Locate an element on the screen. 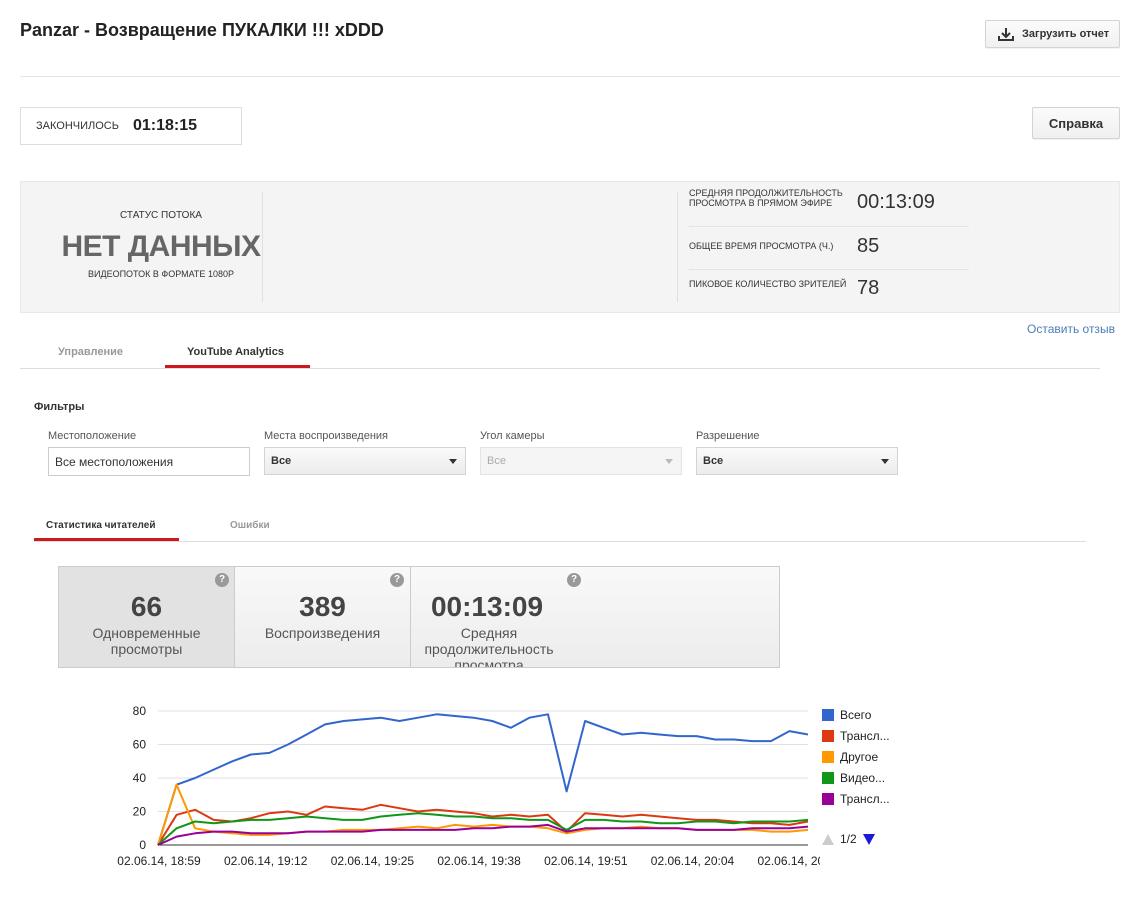 The height and width of the screenshot is (904, 1139). legend-pager: 1/2 is located at coordinates (848, 839).